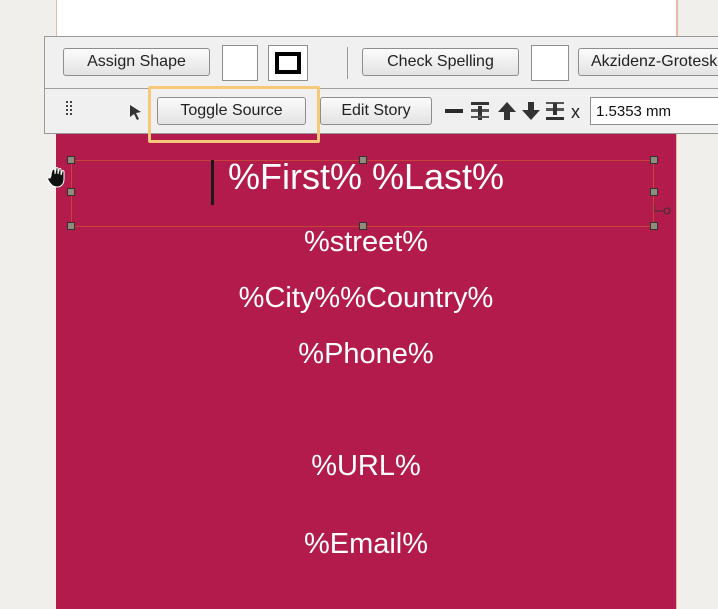  What do you see at coordinates (70, 110) in the screenshot?
I see `grip-icon` at bounding box center [70, 110].